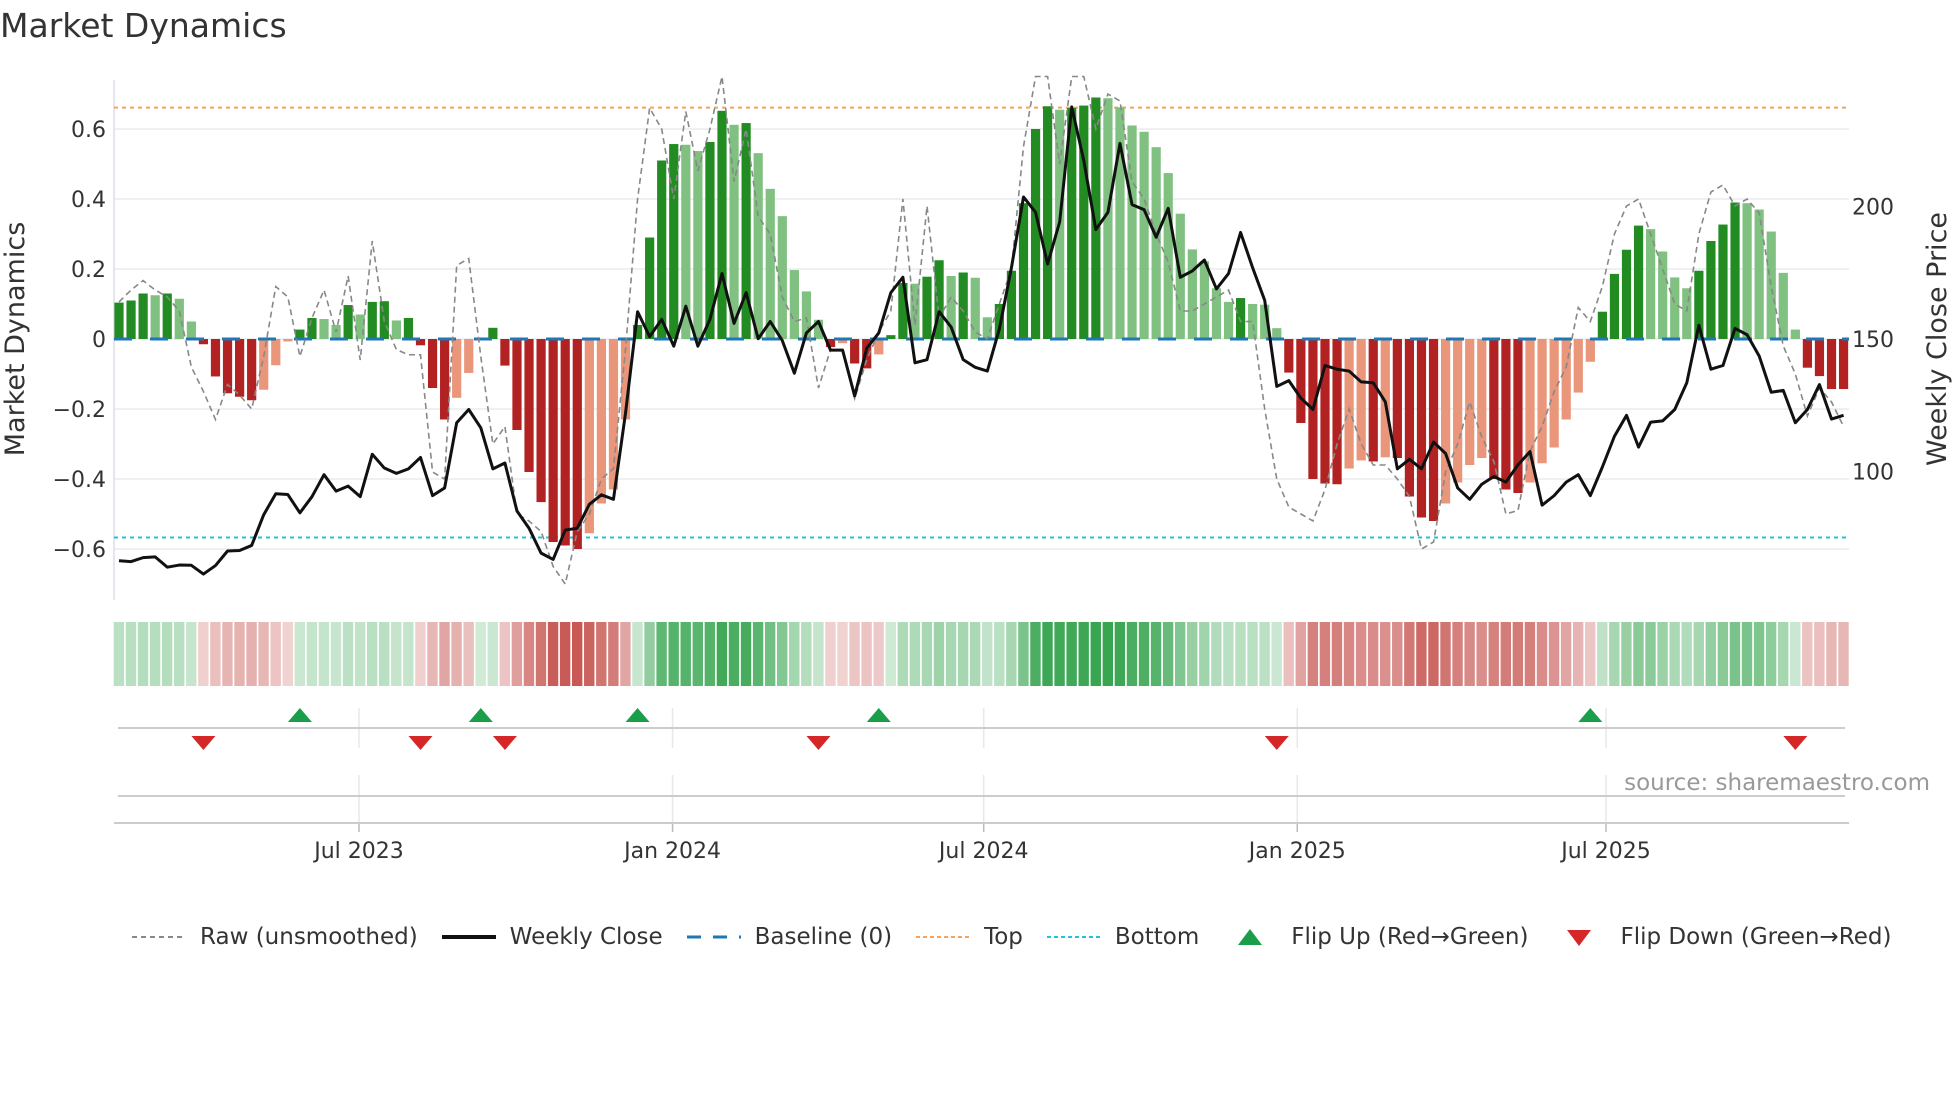 The image size is (1960, 1102). I want to click on y-tick-label: −0.4, so click(79, 480).